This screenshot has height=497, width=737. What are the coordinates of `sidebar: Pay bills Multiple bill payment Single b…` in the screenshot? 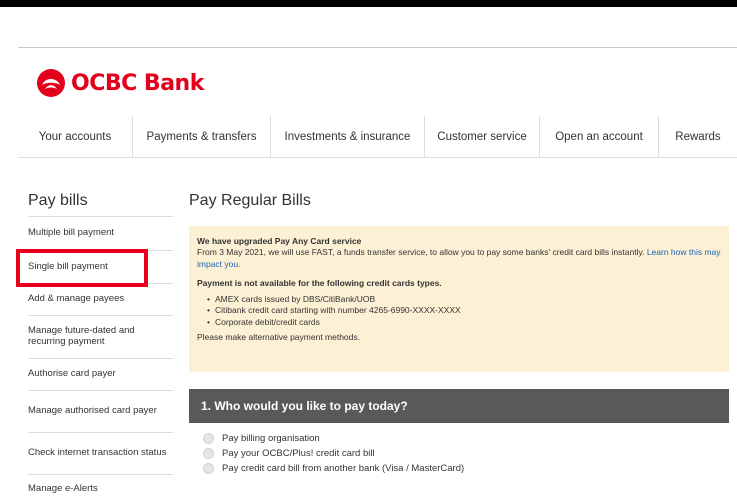 It's located at (100, 341).